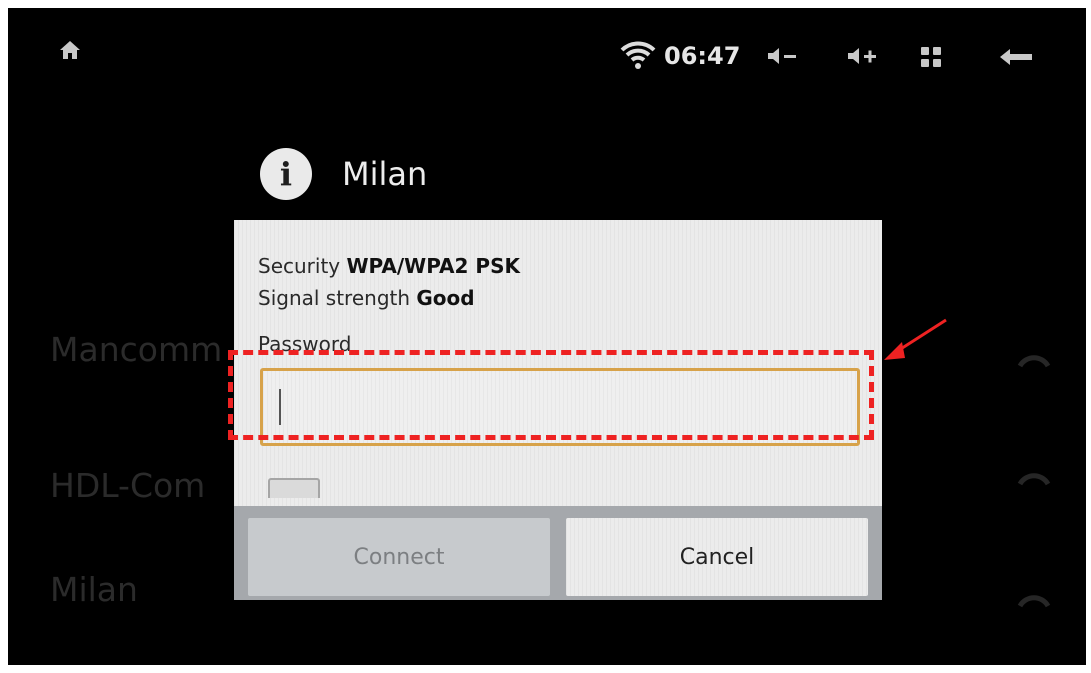  What do you see at coordinates (702, 56) in the screenshot?
I see `clock: 06:47` at bounding box center [702, 56].